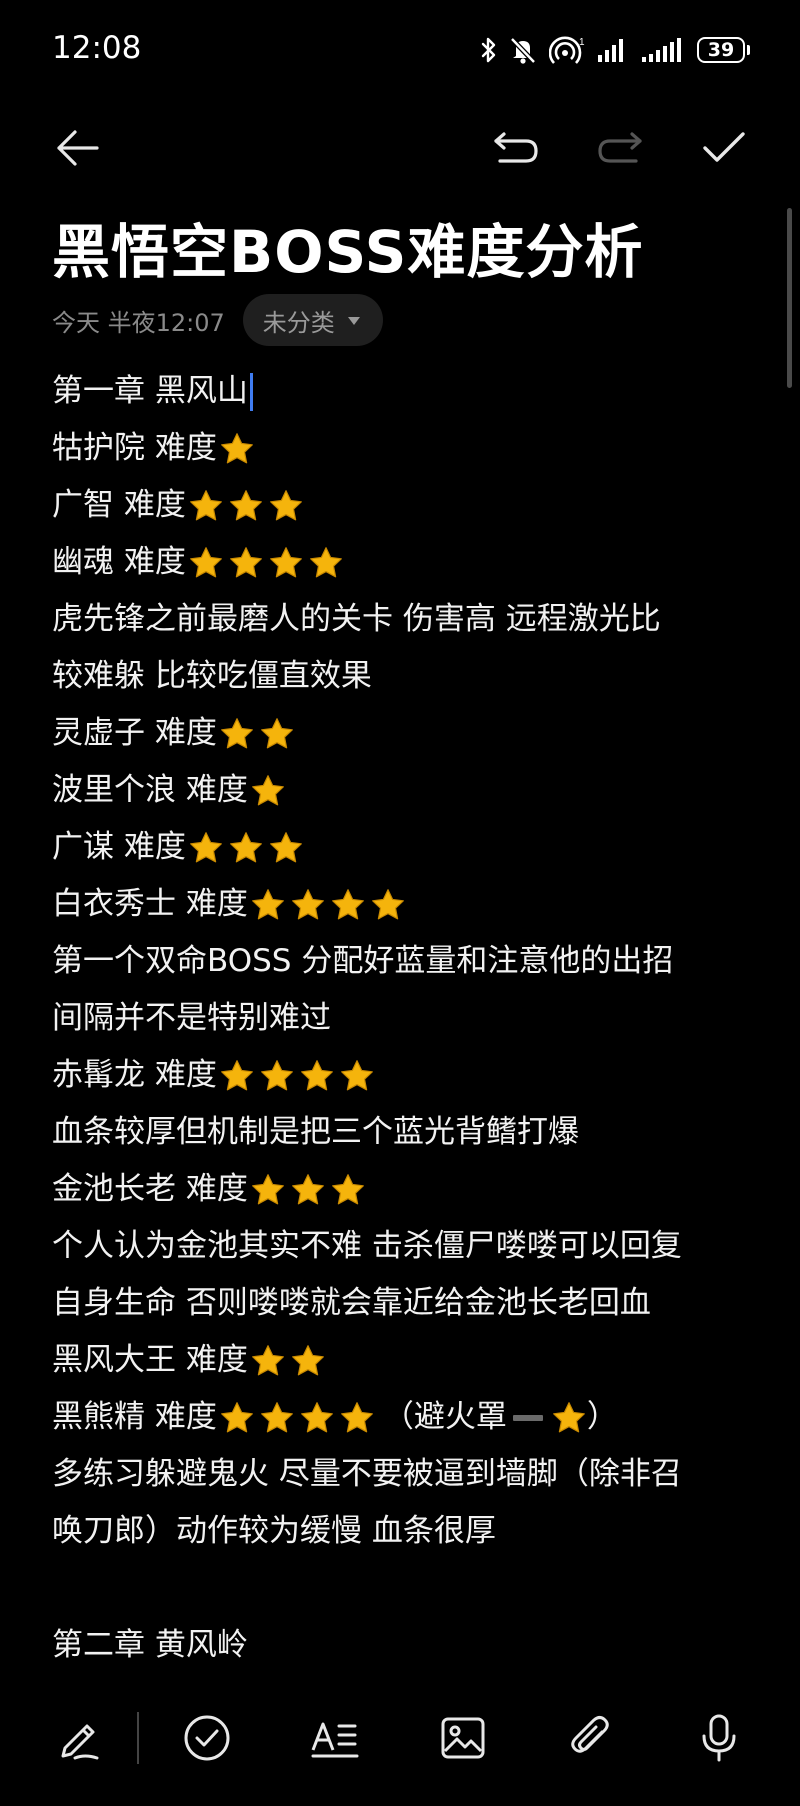 This screenshot has height=1806, width=800. I want to click on line-text: 黑风大王 难度, so click(150, 1360).